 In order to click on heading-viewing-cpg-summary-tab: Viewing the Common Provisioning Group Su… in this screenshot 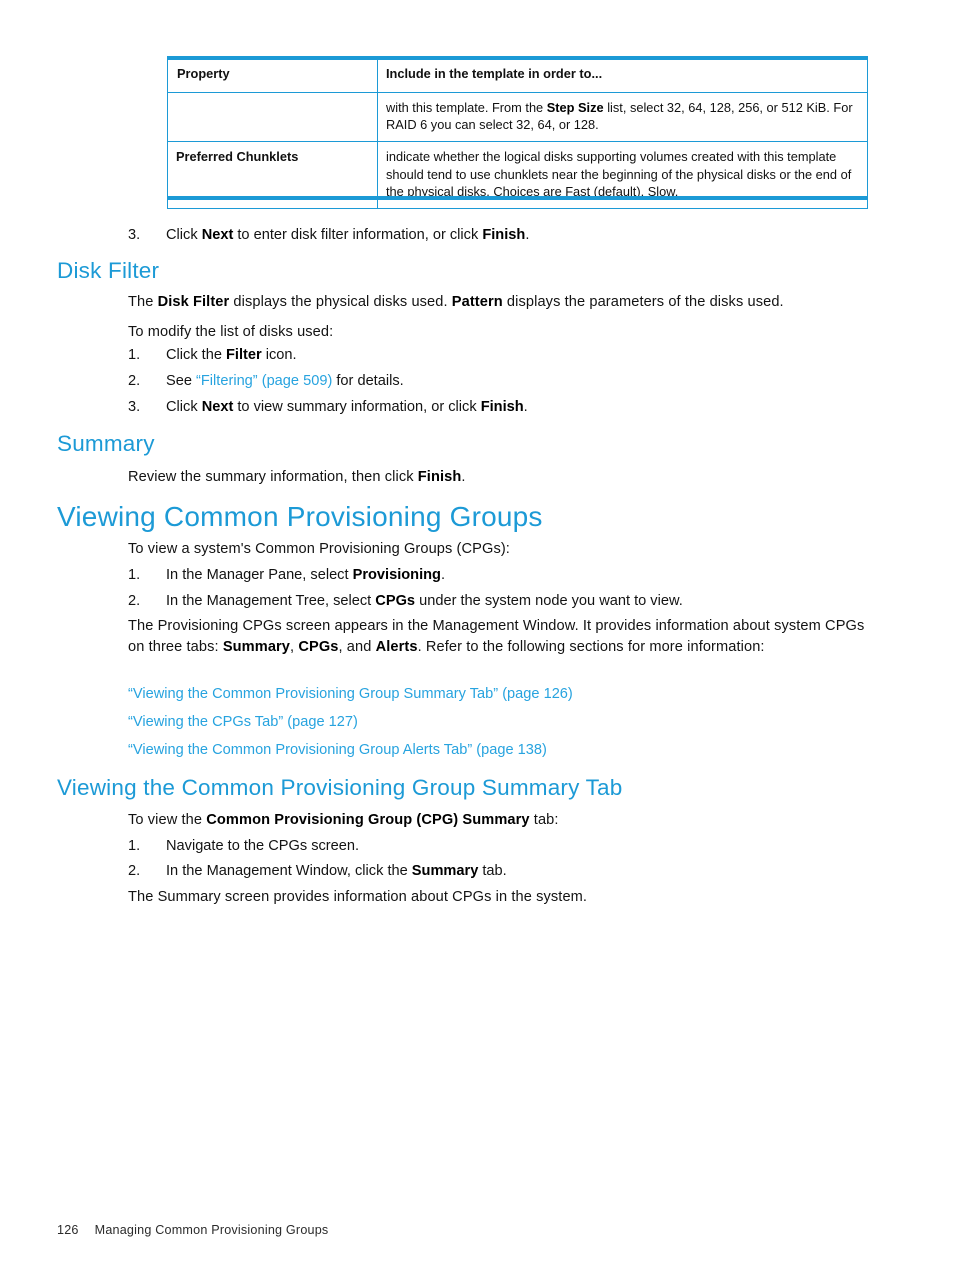, I will do `click(340, 787)`.